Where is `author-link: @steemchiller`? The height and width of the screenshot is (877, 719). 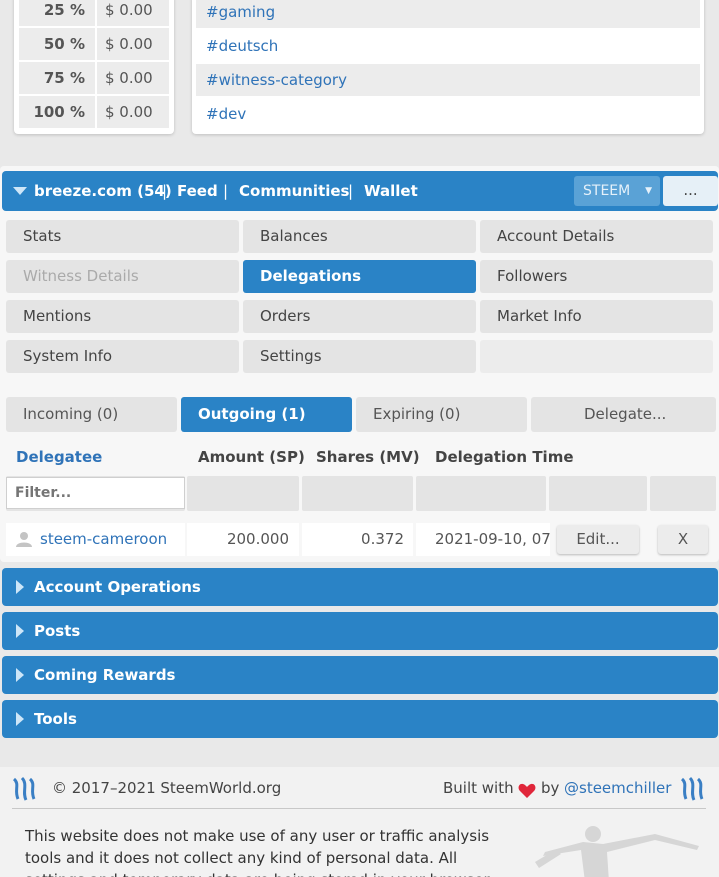 author-link: @steemchiller is located at coordinates (617, 788).